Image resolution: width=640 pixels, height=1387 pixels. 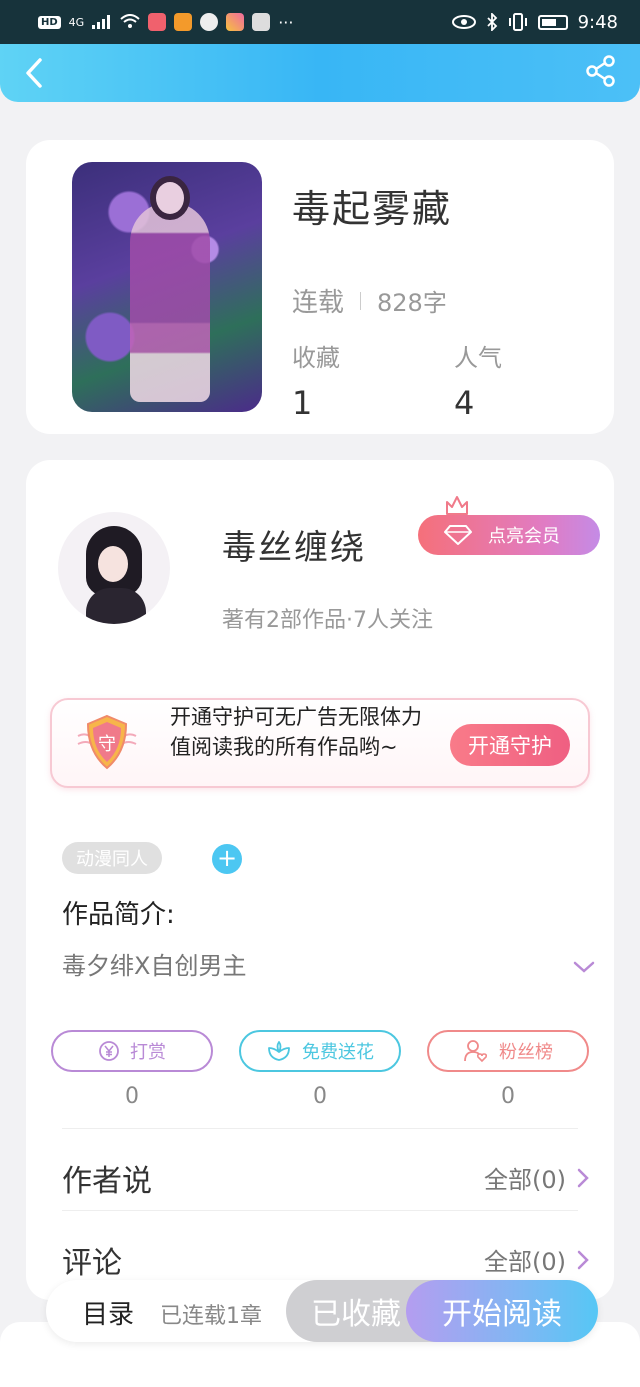 I want to click on tip-count: 0, so click(x=132, y=1096).